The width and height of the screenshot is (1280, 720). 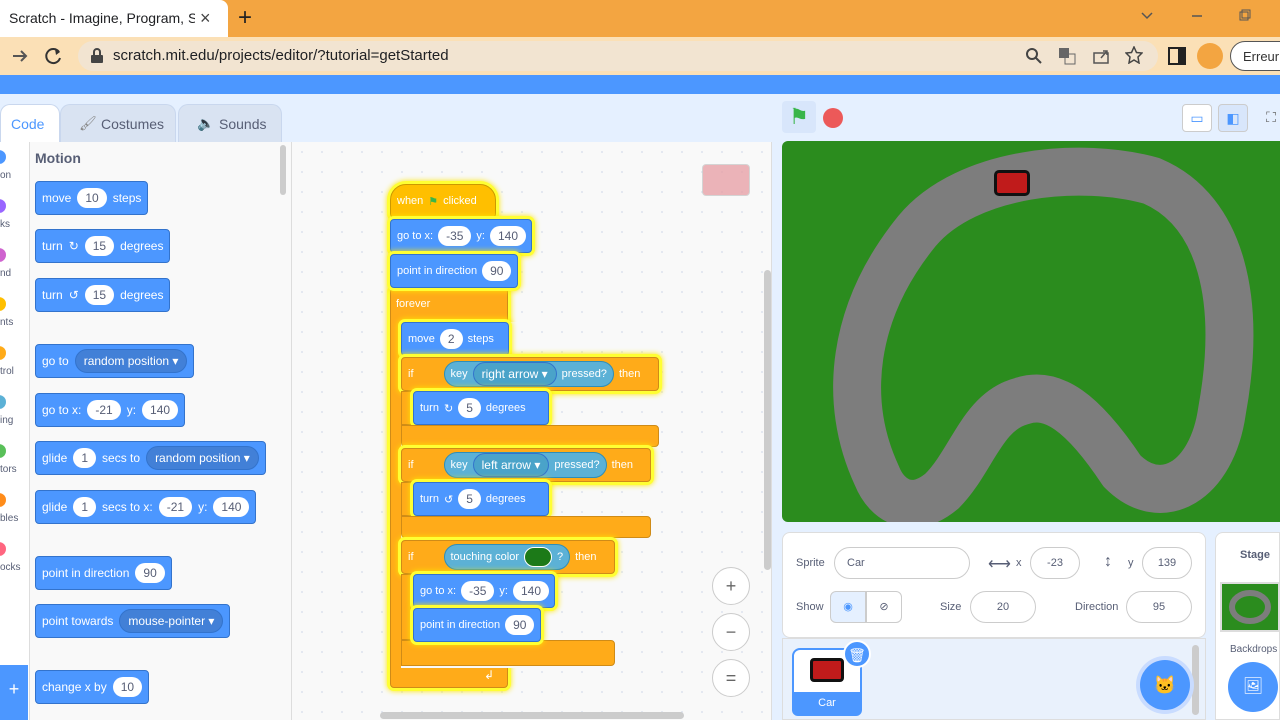 I want to click on go-to-xy-block: go to x: -21 y: 140, so click(x=110, y=410).